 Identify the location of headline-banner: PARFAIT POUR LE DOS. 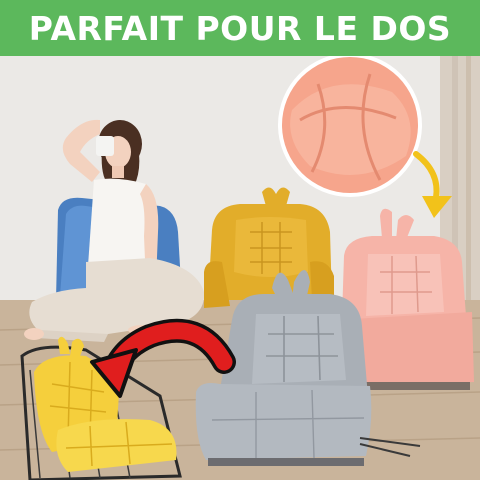
(240, 28).